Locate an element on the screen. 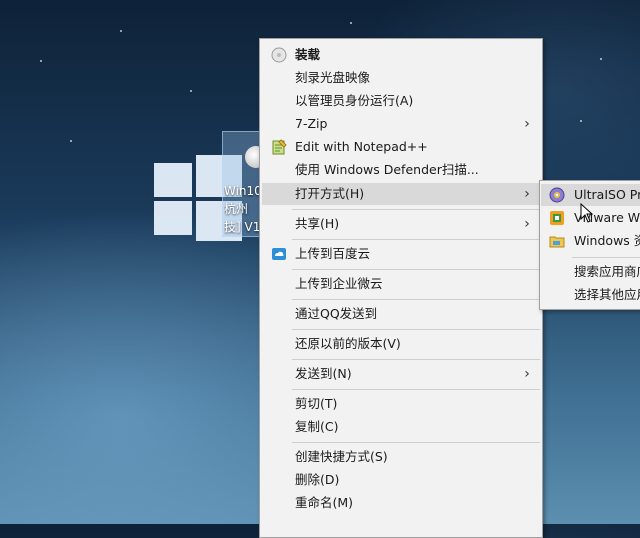 The width and height of the screenshot is (640, 538). menu-item-label: 上传到企业微云 is located at coordinates (339, 283).